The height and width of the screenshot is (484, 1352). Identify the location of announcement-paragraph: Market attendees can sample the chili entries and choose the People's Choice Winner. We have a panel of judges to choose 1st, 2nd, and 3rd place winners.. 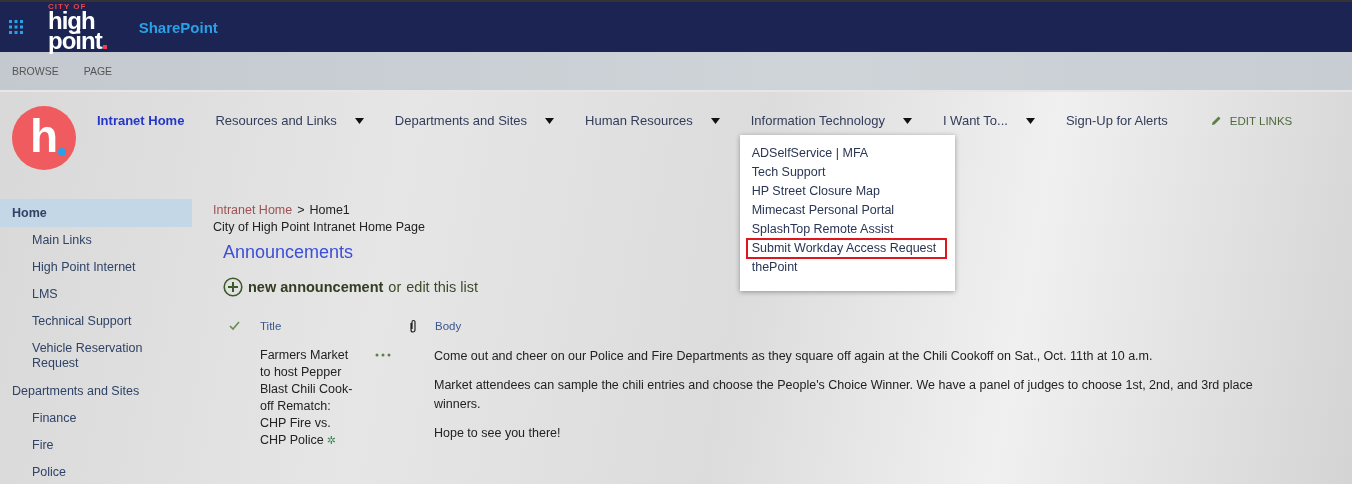
(844, 395).